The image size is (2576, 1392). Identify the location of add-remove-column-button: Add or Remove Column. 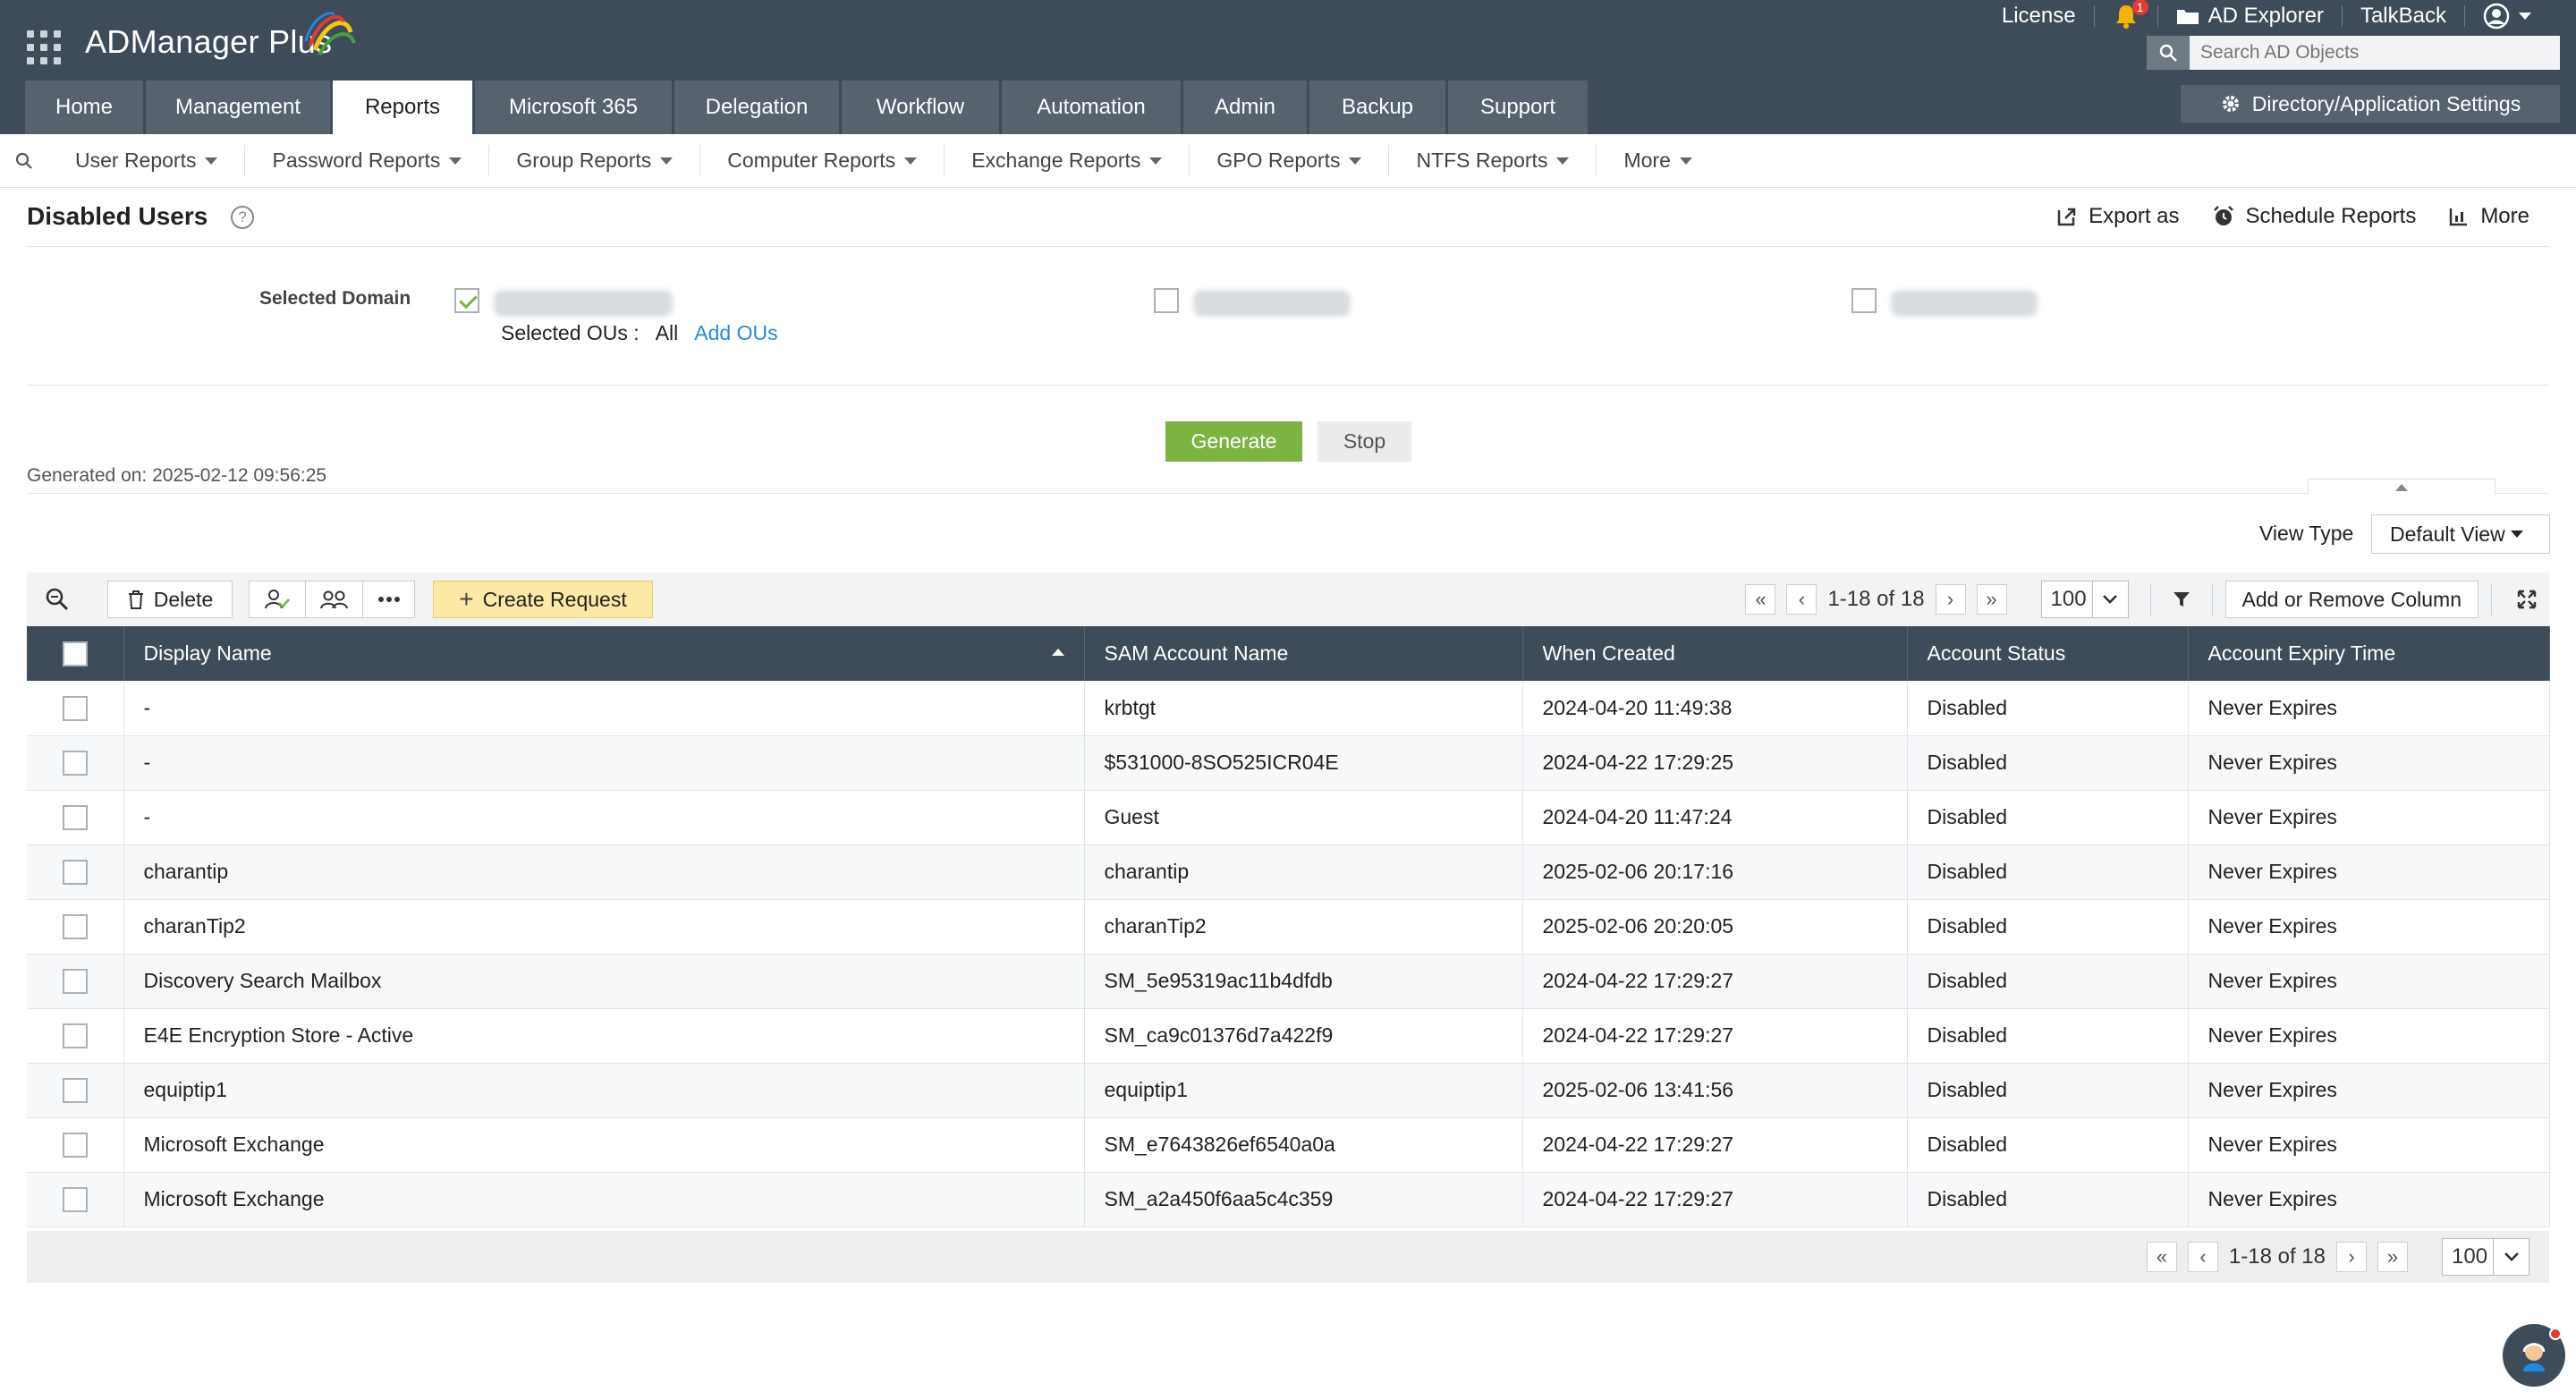
(2351, 599).